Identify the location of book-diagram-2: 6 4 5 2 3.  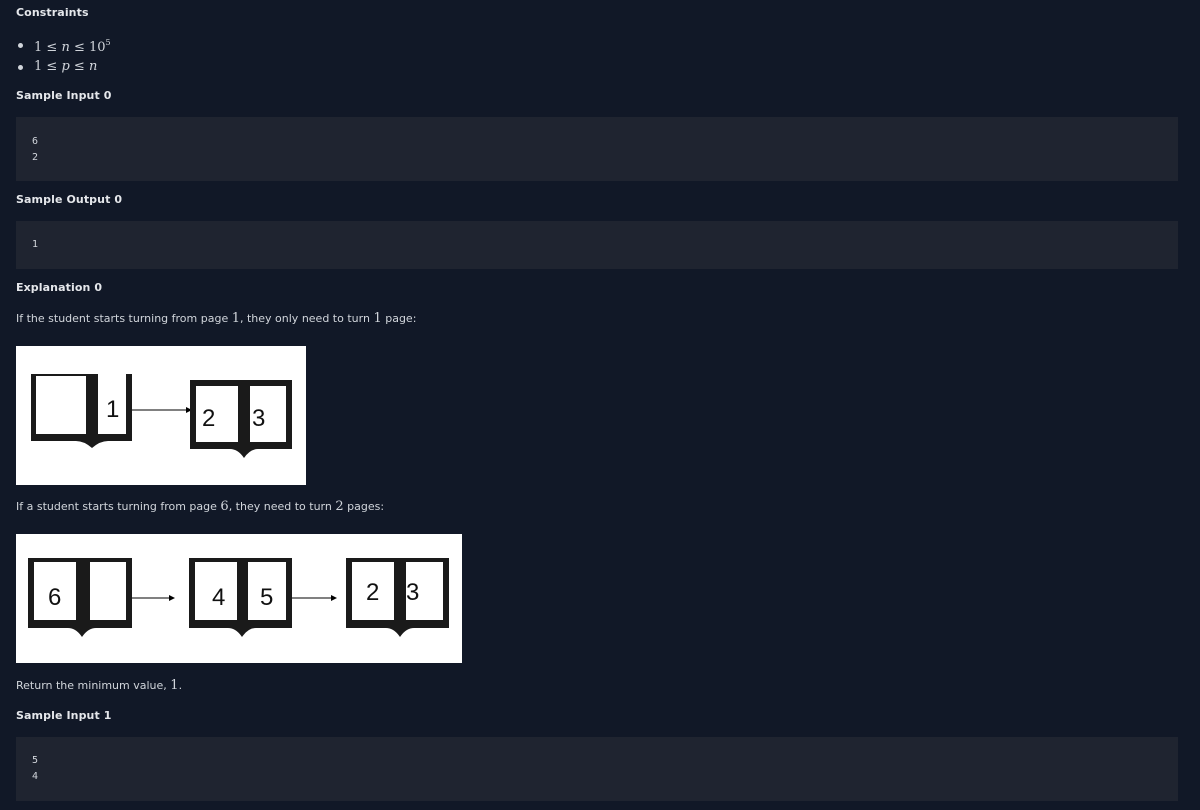
(239, 598).